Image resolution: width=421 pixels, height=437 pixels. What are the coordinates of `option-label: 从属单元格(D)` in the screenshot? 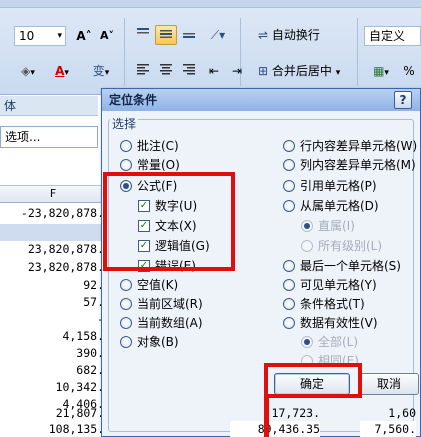 It's located at (339, 206).